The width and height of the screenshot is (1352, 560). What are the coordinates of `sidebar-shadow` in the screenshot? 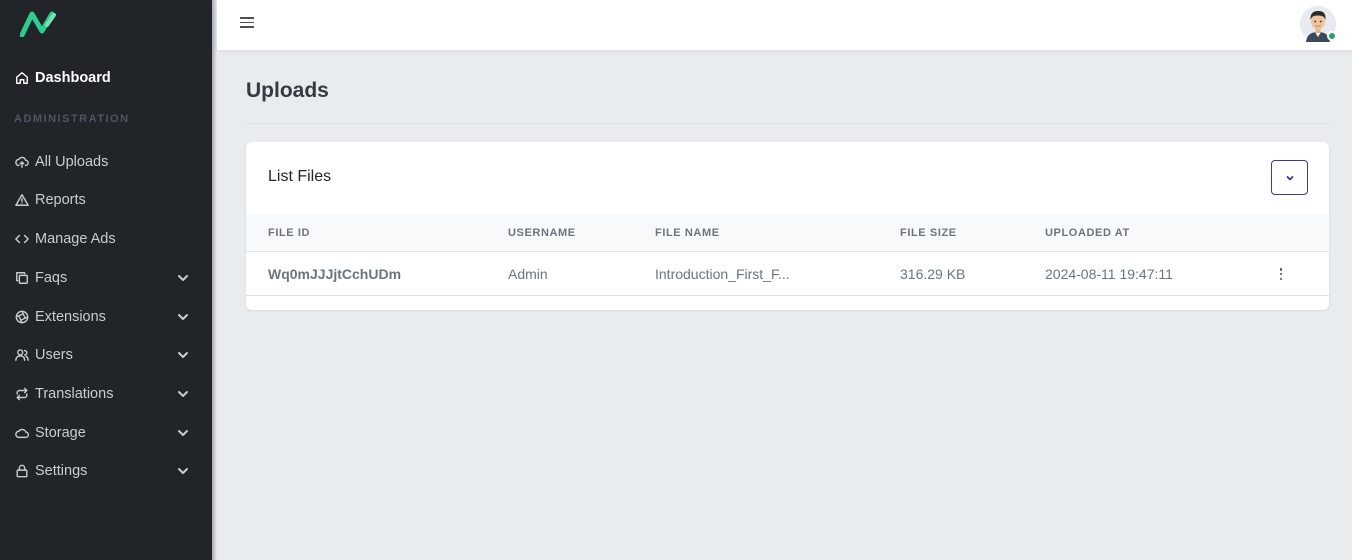 It's located at (214, 280).